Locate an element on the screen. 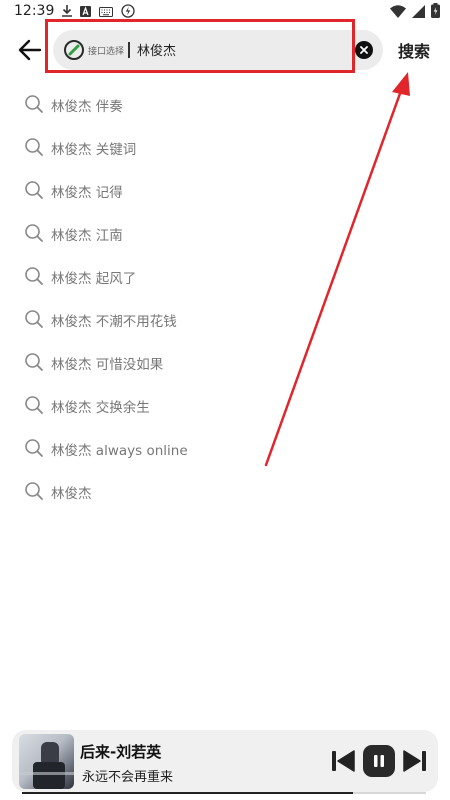 This screenshot has width=450, height=800. search-button: 搜索 is located at coordinates (414, 50).